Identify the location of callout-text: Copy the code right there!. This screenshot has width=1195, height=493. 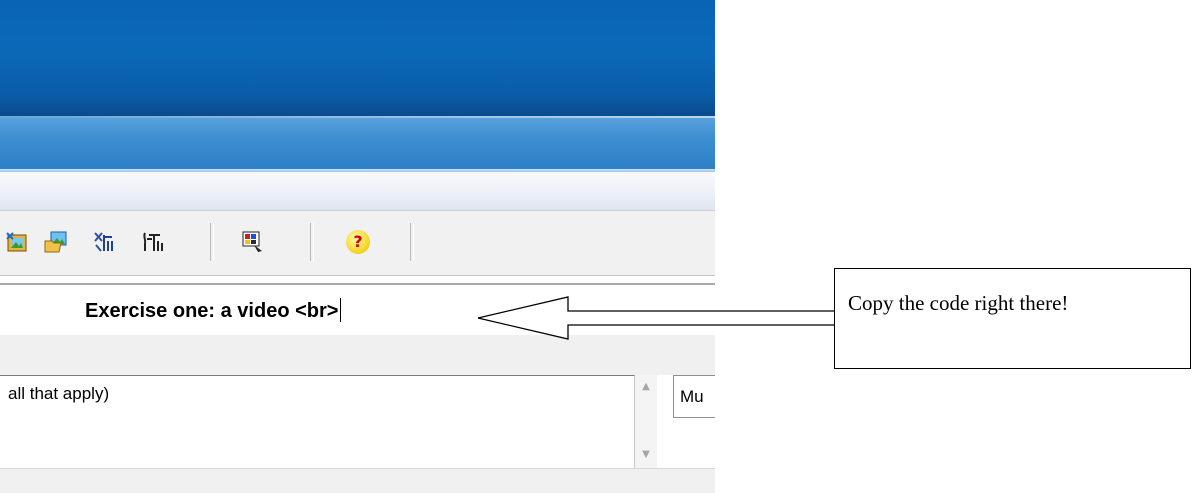
(958, 303).